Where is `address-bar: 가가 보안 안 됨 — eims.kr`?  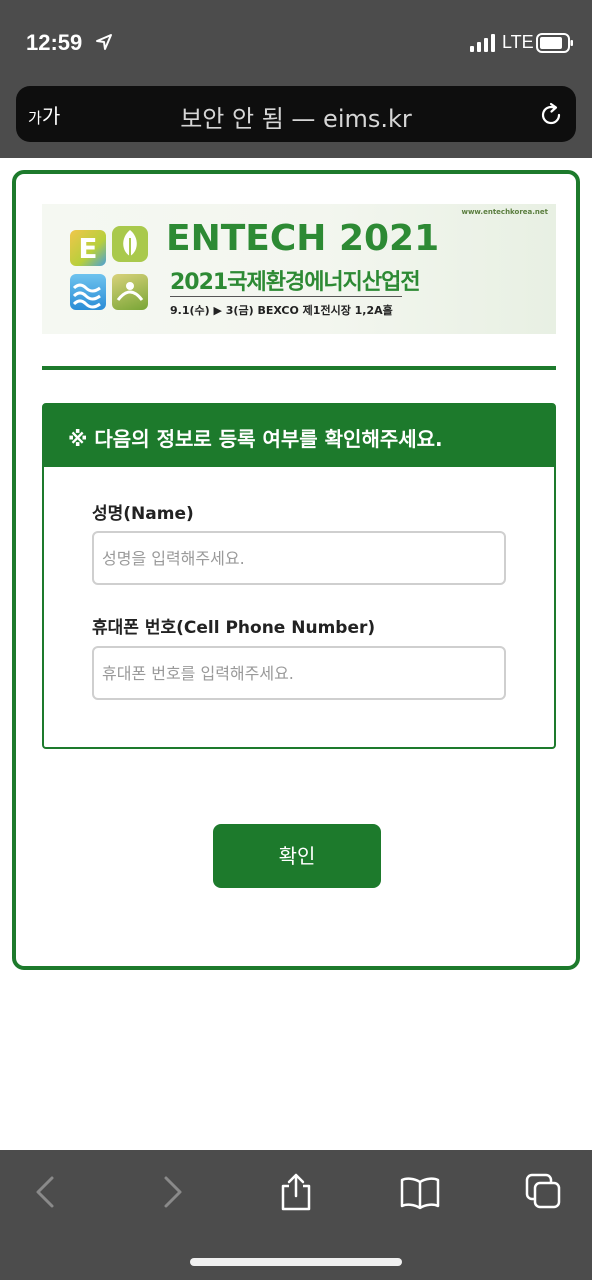
address-bar: 가가 보안 안 됨 — eims.kr is located at coordinates (296, 114).